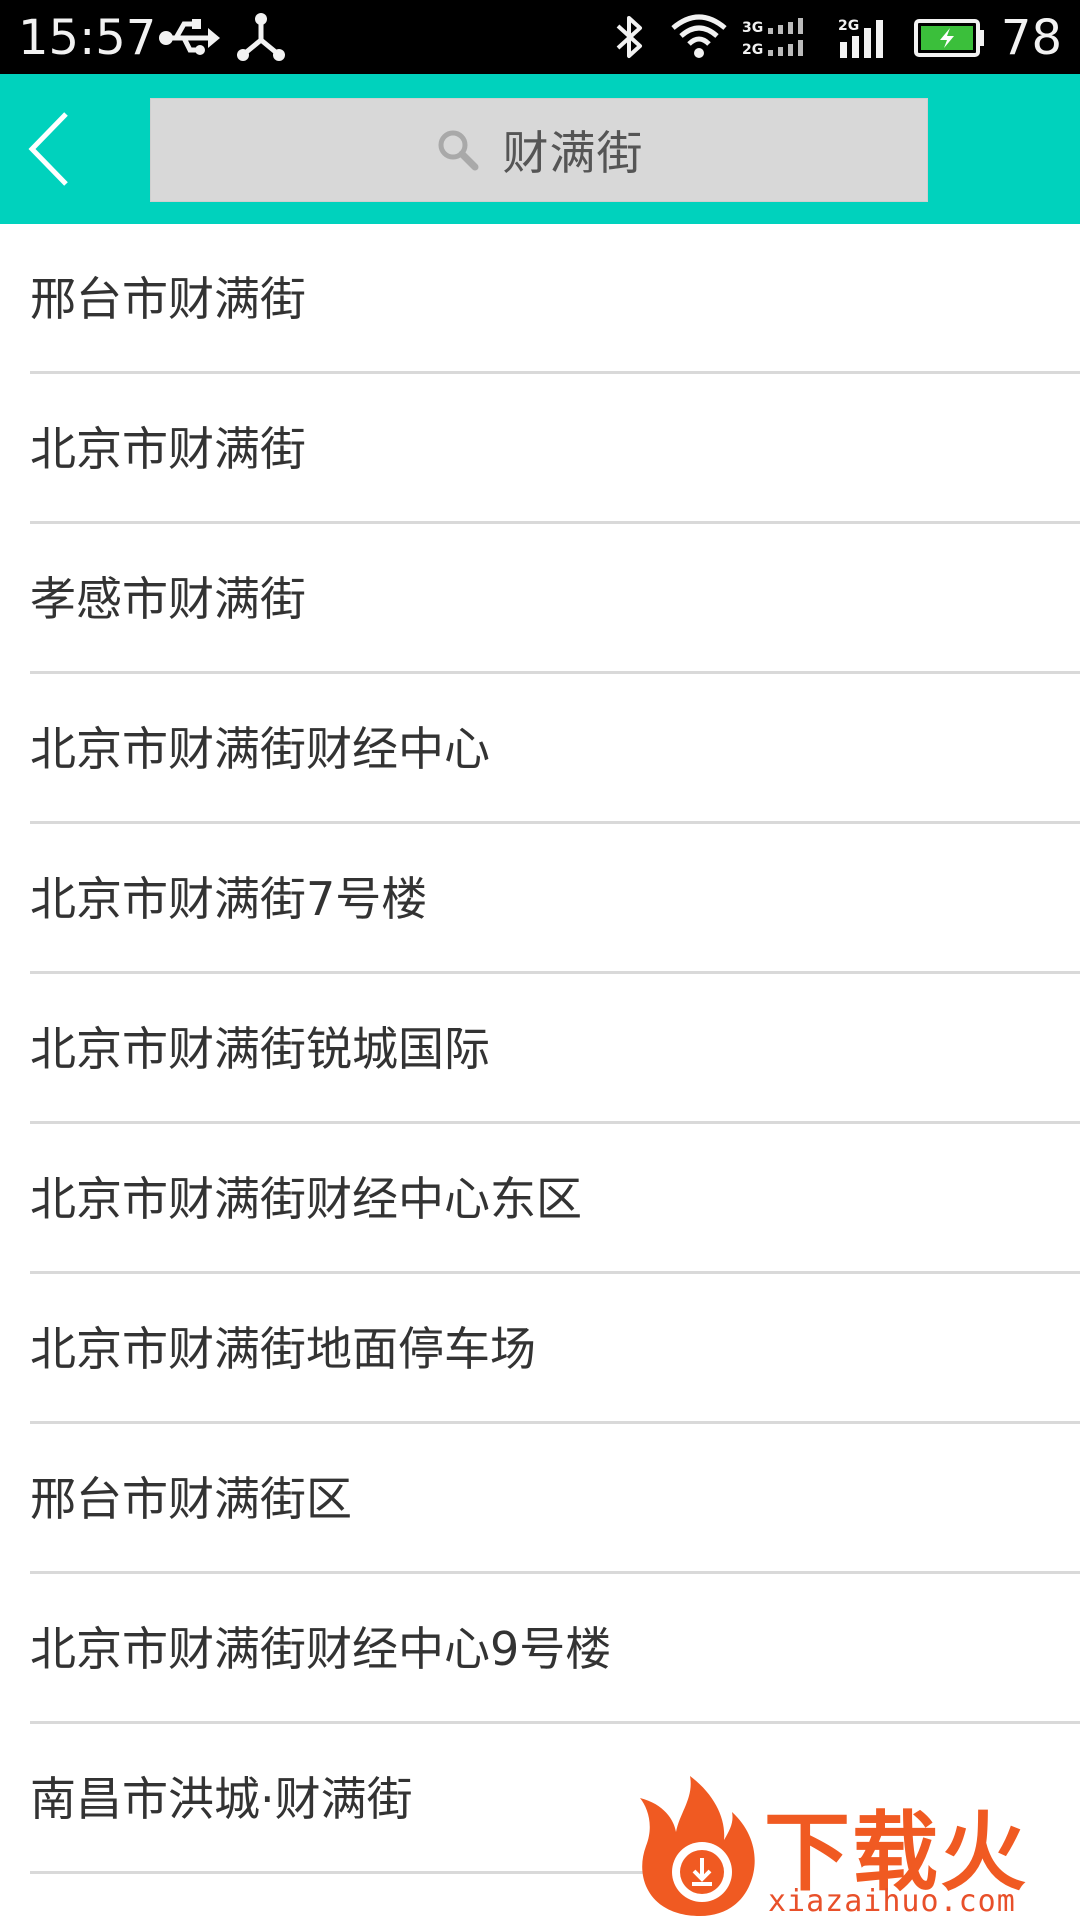  What do you see at coordinates (892, 1901) in the screenshot?
I see `watermark-site: xiazaihuo.com` at bounding box center [892, 1901].